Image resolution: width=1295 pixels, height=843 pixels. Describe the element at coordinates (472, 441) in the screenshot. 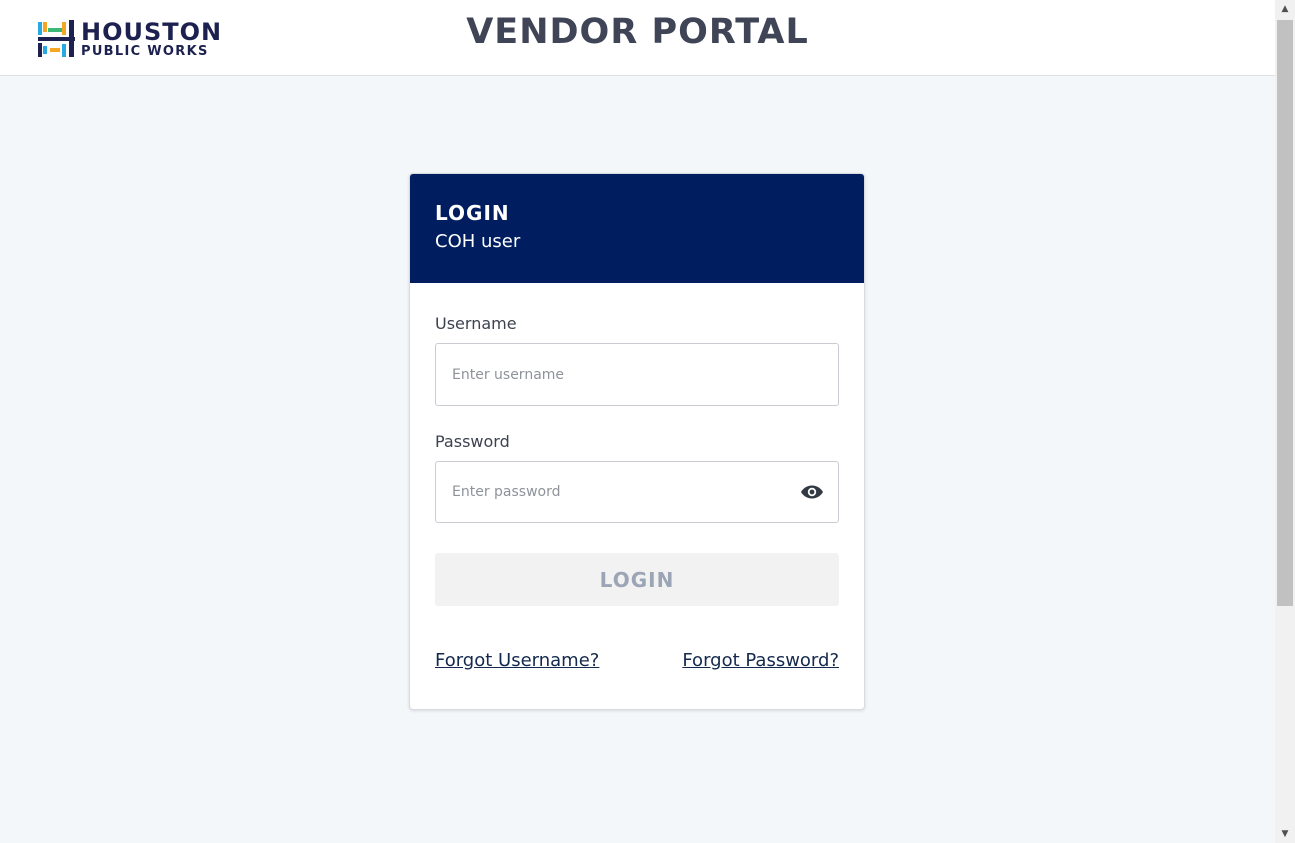

I see `password-label: Password` at that location.